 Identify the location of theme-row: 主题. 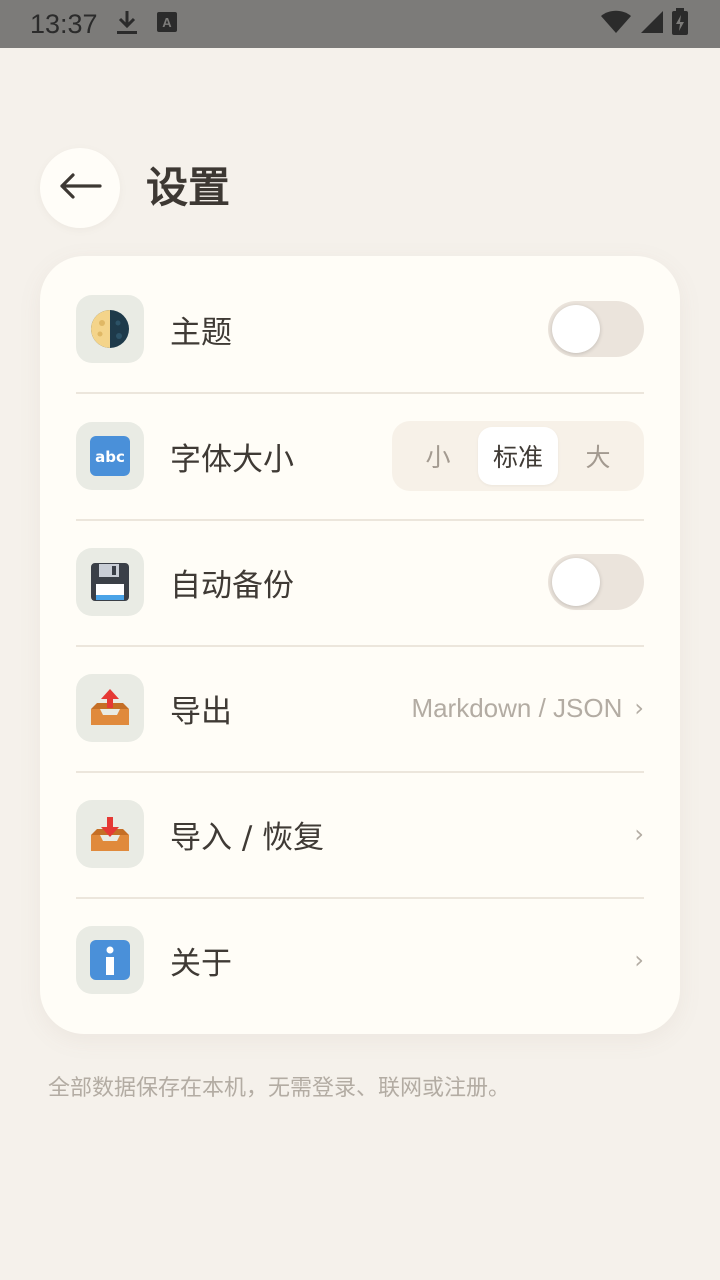
(360, 329).